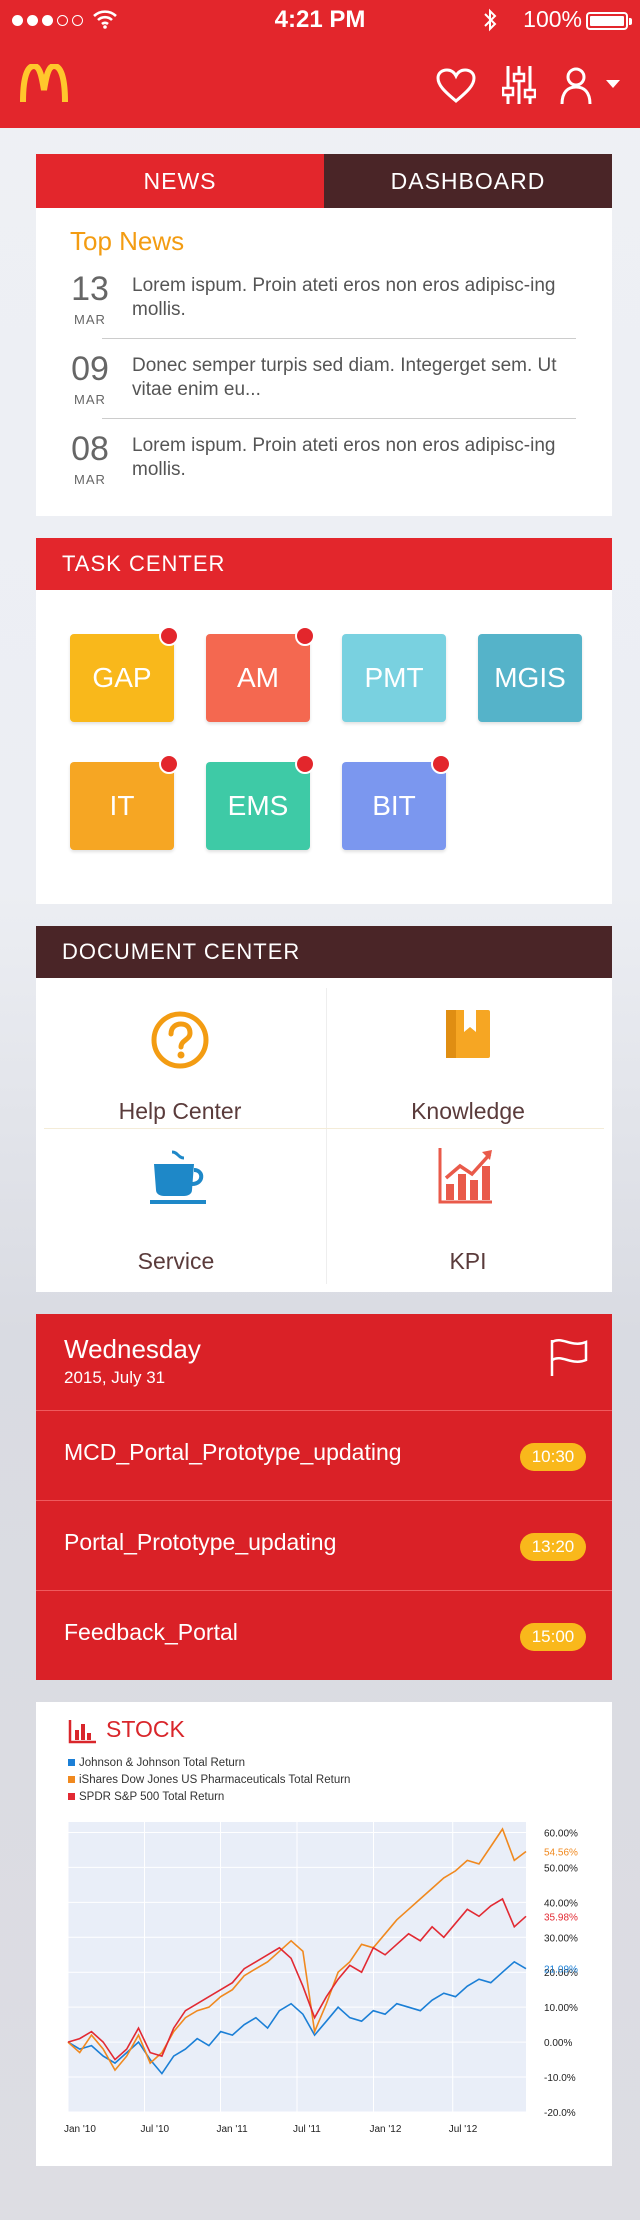  What do you see at coordinates (569, 1357) in the screenshot?
I see `flag-icon` at bounding box center [569, 1357].